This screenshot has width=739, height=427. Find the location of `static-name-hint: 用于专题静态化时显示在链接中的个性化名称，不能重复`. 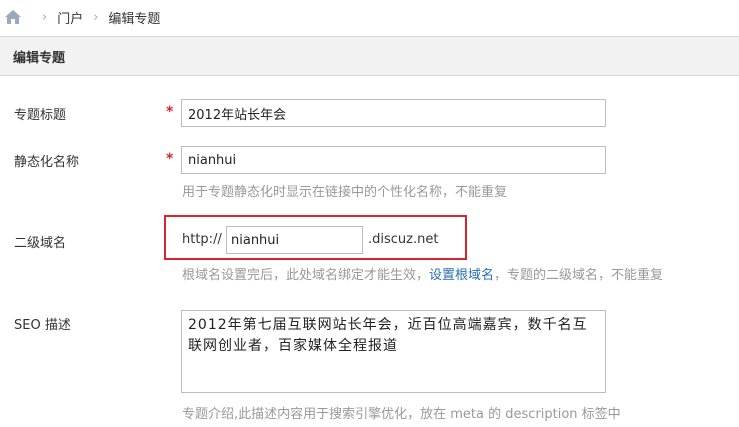

static-name-hint: 用于专题静态化时显示在链接中的个性化名称，不能重复 is located at coordinates (345, 192).